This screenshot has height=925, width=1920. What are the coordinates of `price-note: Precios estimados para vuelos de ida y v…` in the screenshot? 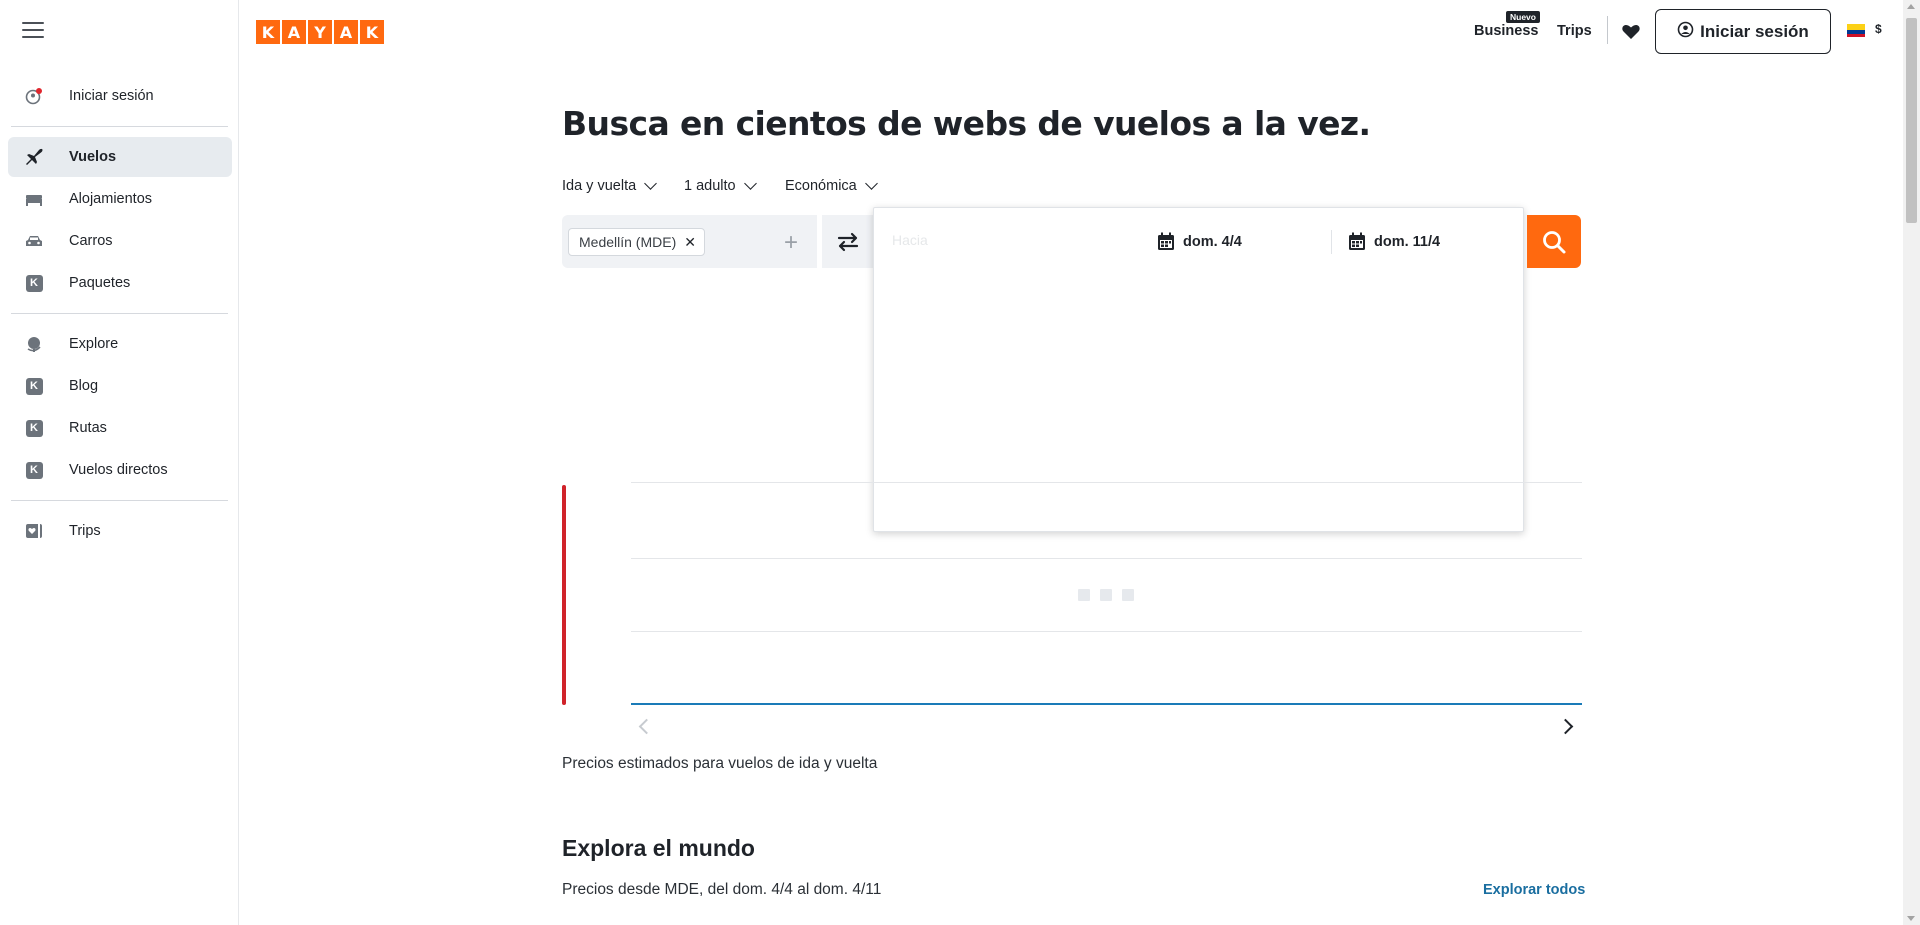 It's located at (720, 763).